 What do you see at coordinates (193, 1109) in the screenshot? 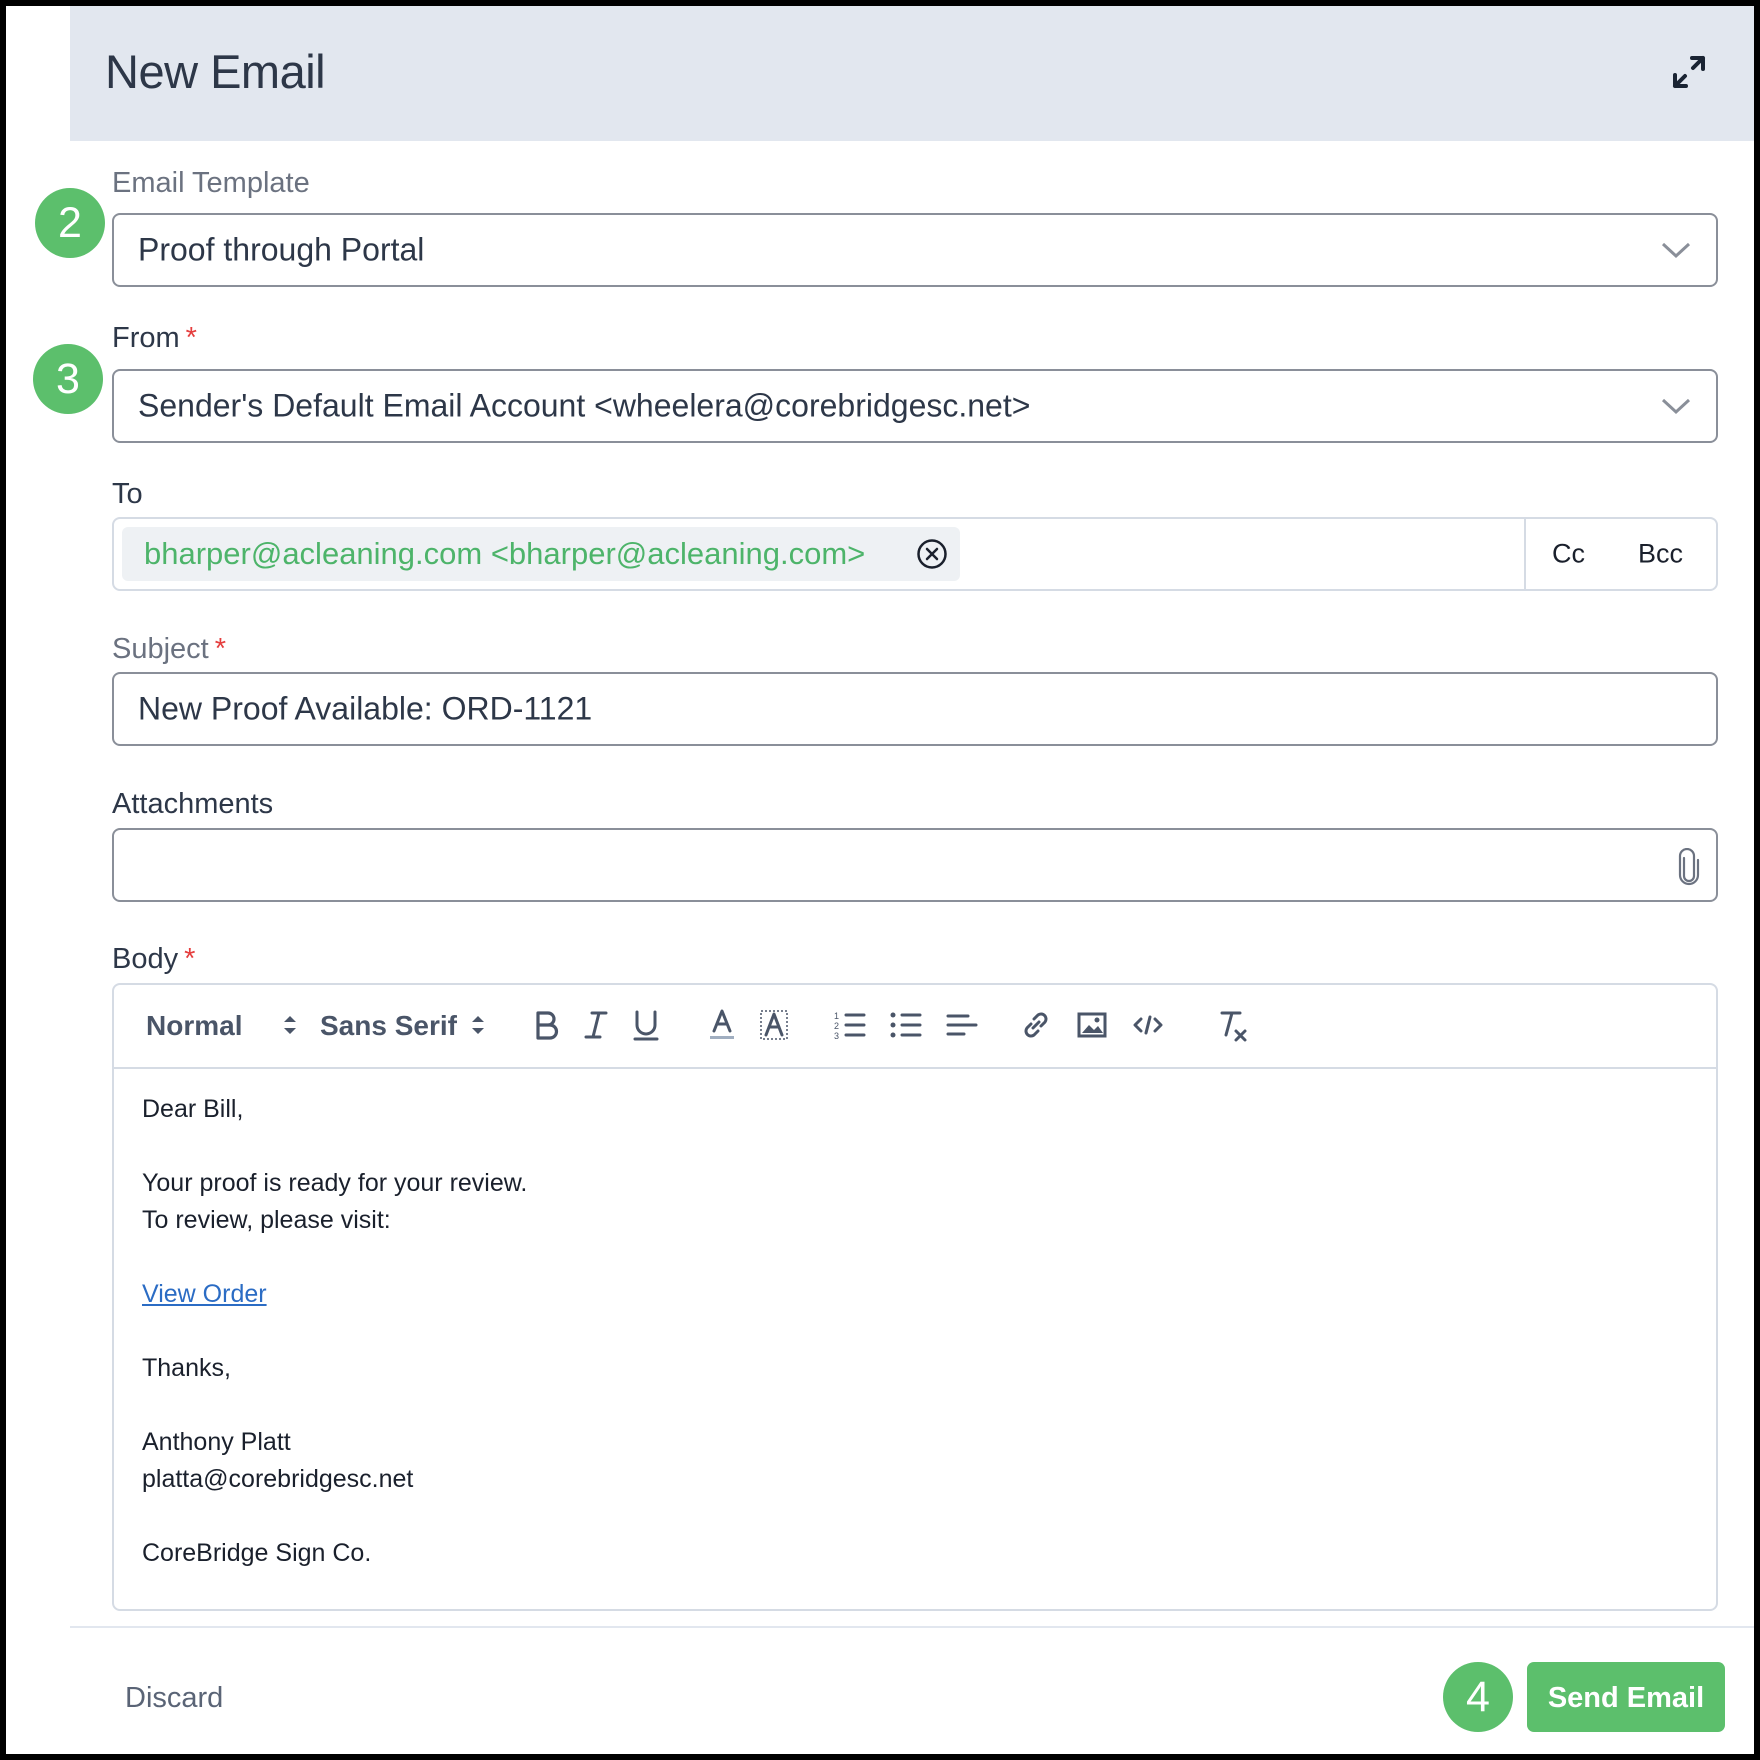
I see `body-line: Dear Bill,` at bounding box center [193, 1109].